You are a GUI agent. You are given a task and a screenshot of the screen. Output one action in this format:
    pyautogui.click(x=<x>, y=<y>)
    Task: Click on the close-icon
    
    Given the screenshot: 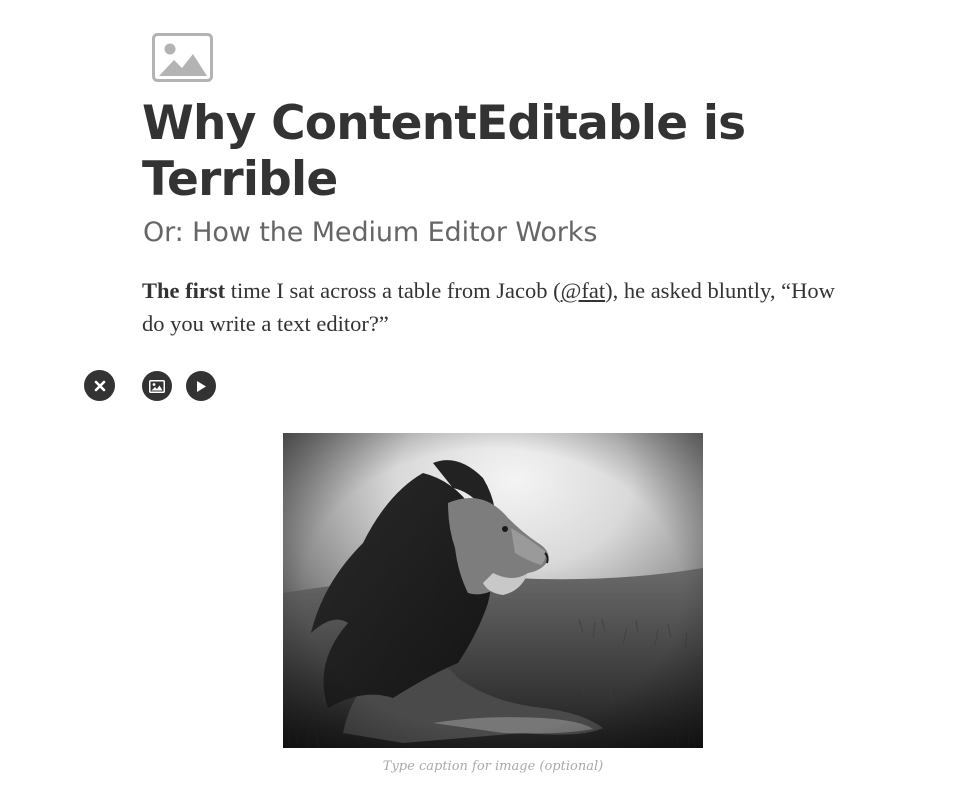 What is the action you would take?
    pyautogui.click(x=99, y=385)
    